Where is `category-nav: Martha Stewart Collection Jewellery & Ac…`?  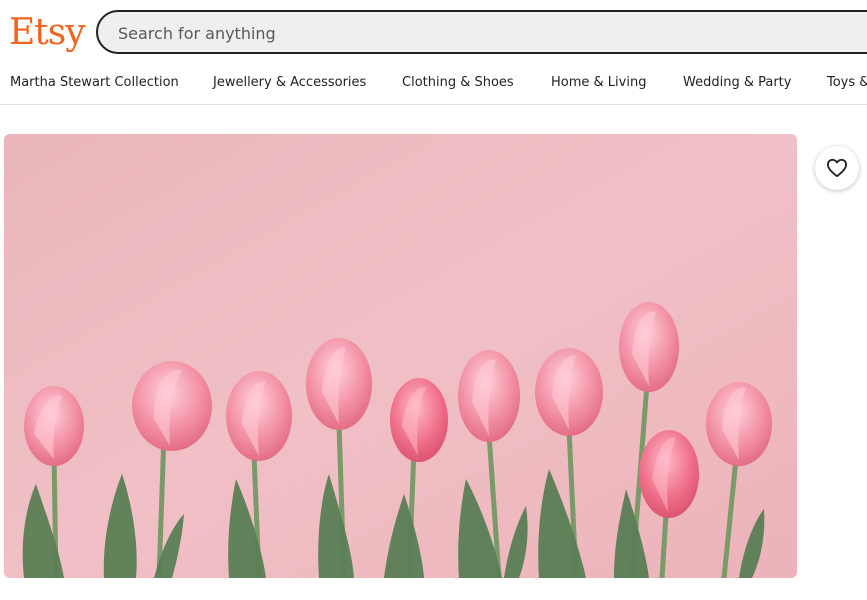
category-nav: Martha Stewart Collection Jewellery & Ac… is located at coordinates (433, 83).